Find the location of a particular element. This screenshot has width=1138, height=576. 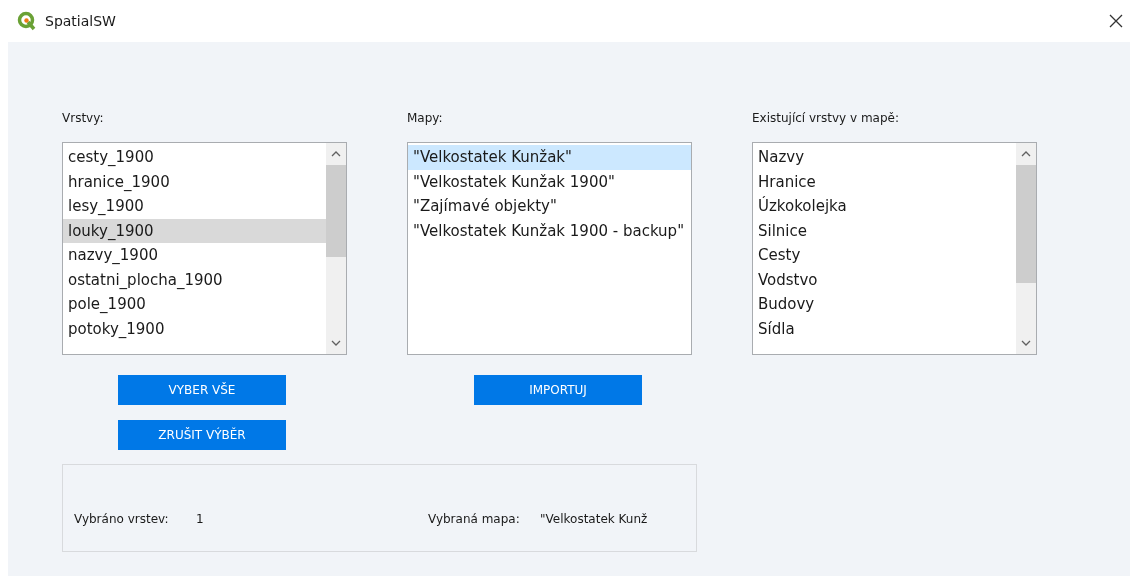

list-box: Nazvy Hranice Úzkokolejka Silnice Cesty Vodstvo Budovy Sídla is located at coordinates (894, 248).